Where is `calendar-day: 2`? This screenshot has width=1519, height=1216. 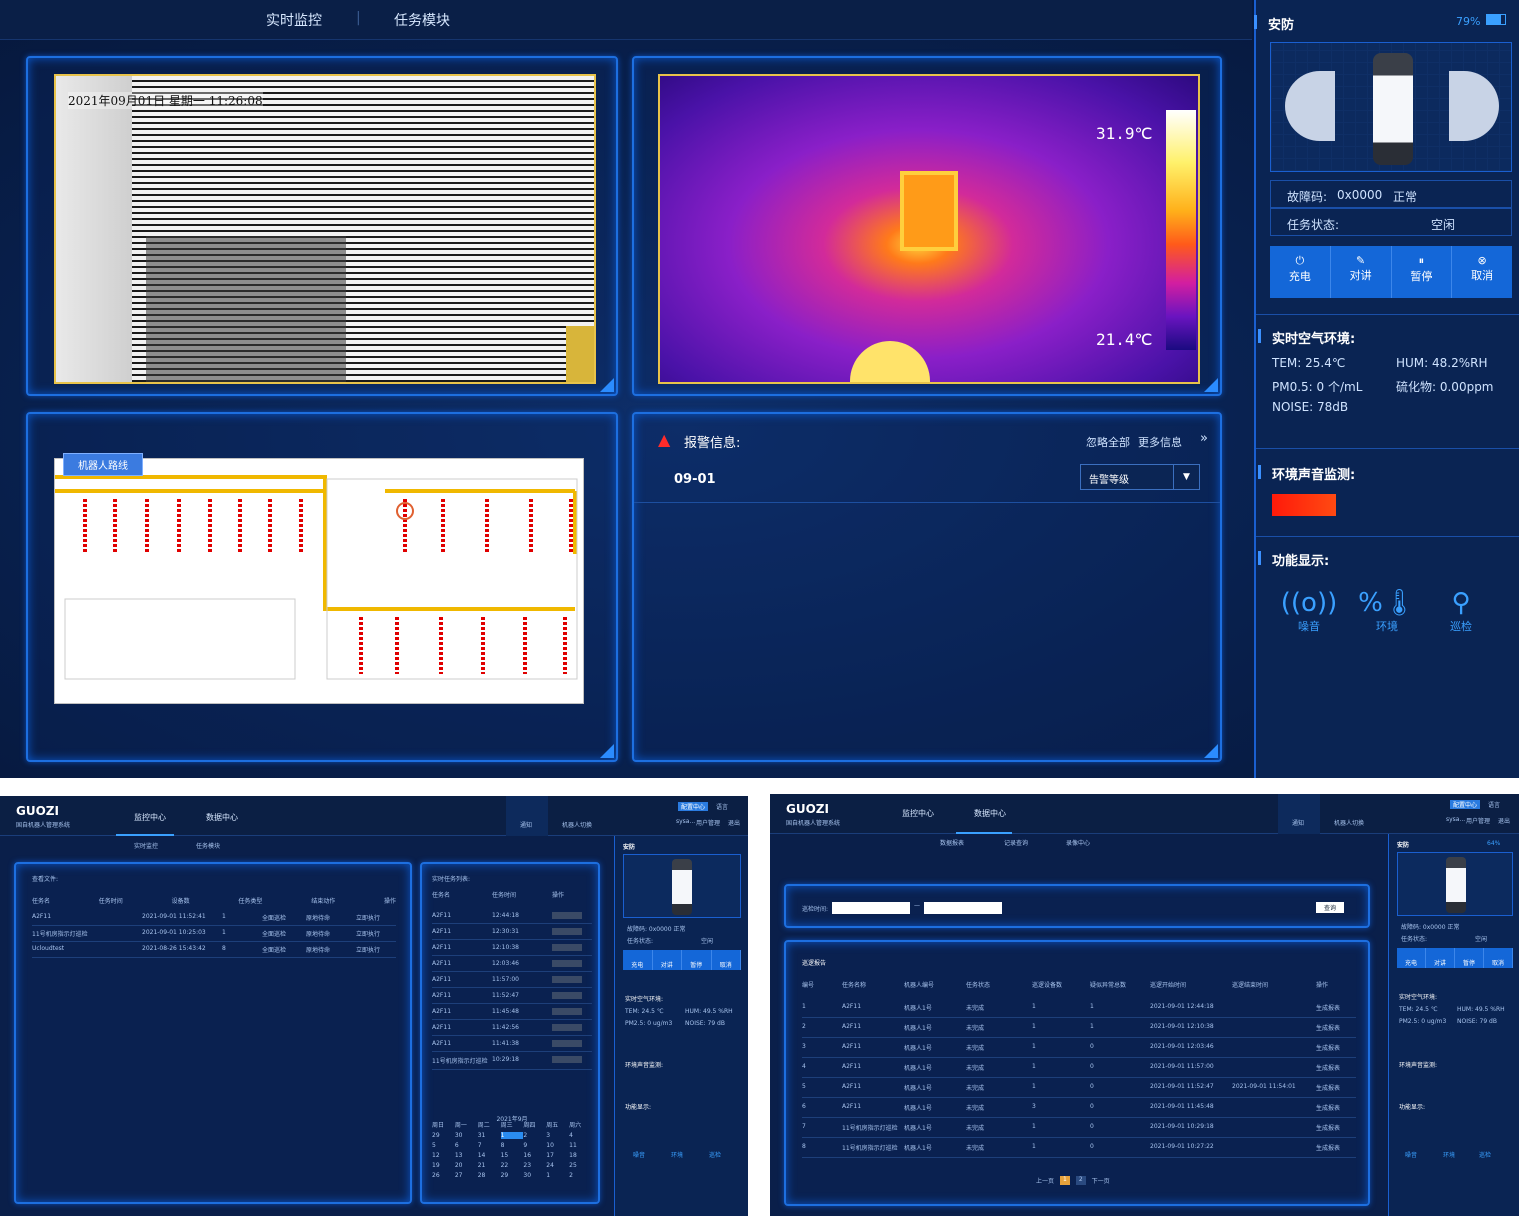
calendar-day: 2 is located at coordinates (580, 1175).